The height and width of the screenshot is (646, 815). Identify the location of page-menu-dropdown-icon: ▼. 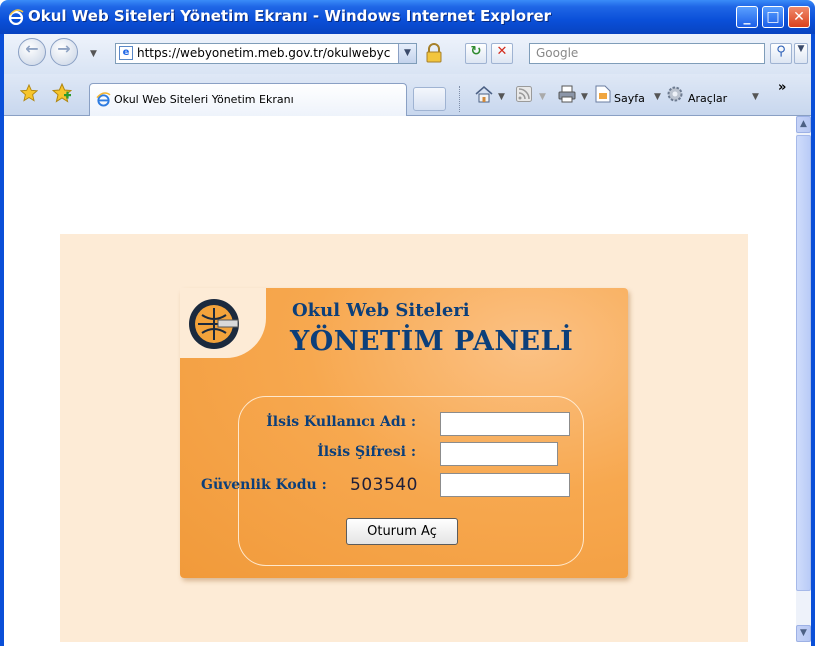
(657, 97).